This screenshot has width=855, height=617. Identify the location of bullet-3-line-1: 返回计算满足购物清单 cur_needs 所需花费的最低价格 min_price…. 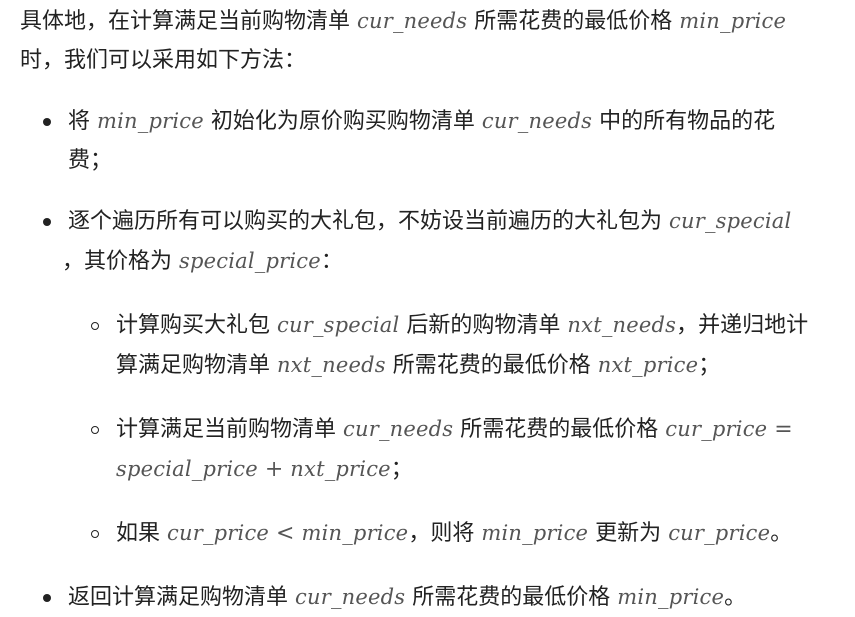
(407, 597).